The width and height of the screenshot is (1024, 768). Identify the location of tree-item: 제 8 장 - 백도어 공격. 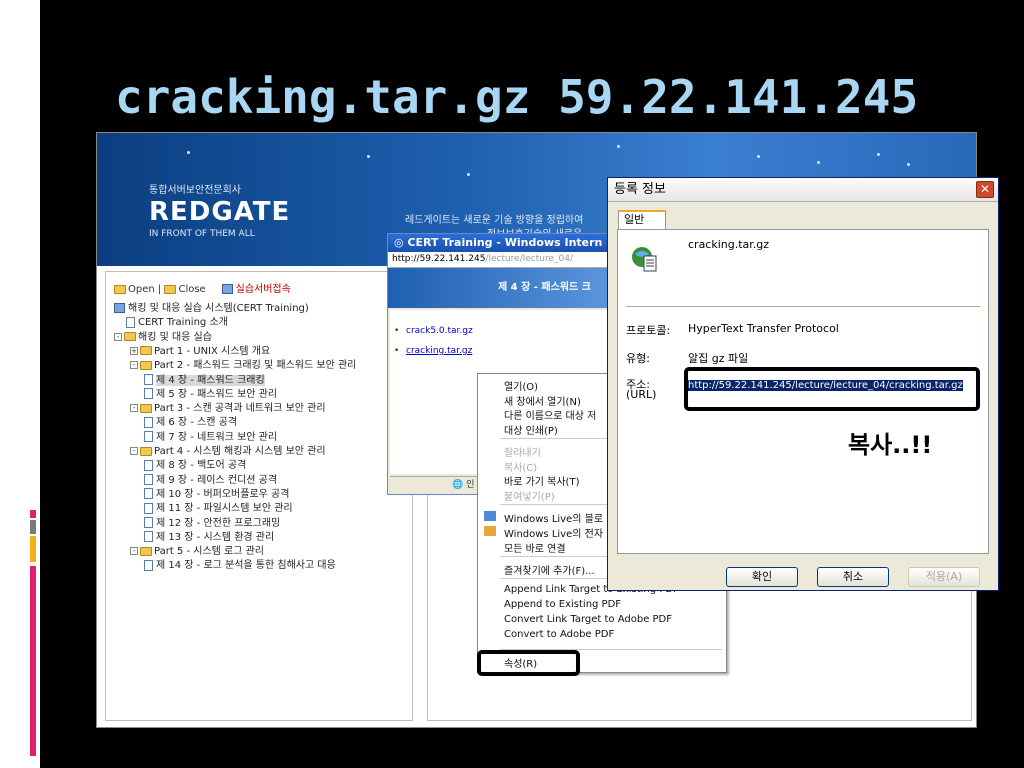
(195, 466).